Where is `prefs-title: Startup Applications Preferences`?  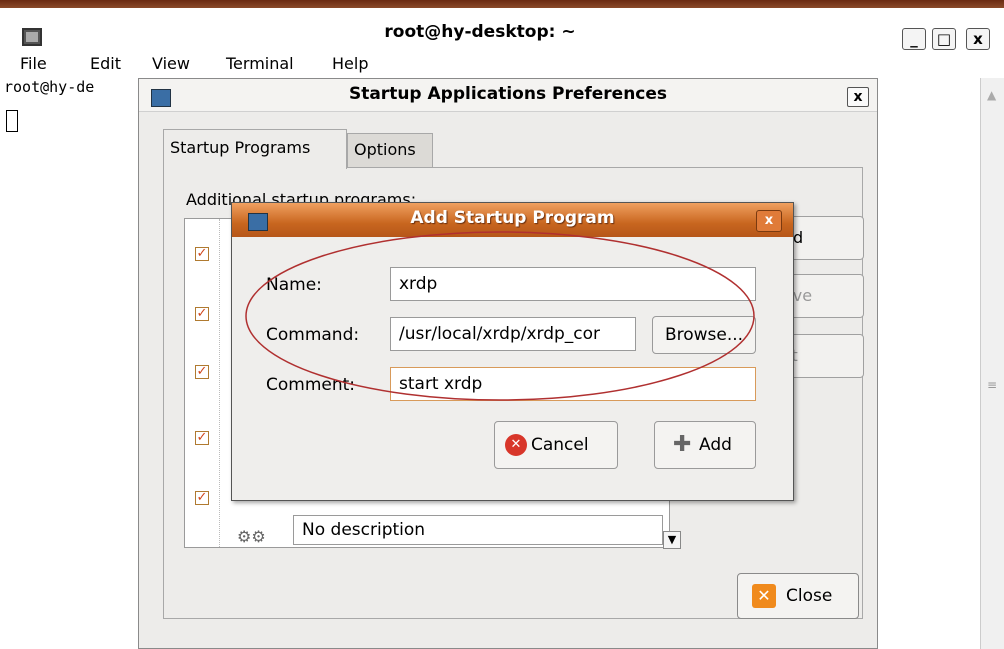 prefs-title: Startup Applications Preferences is located at coordinates (508, 94).